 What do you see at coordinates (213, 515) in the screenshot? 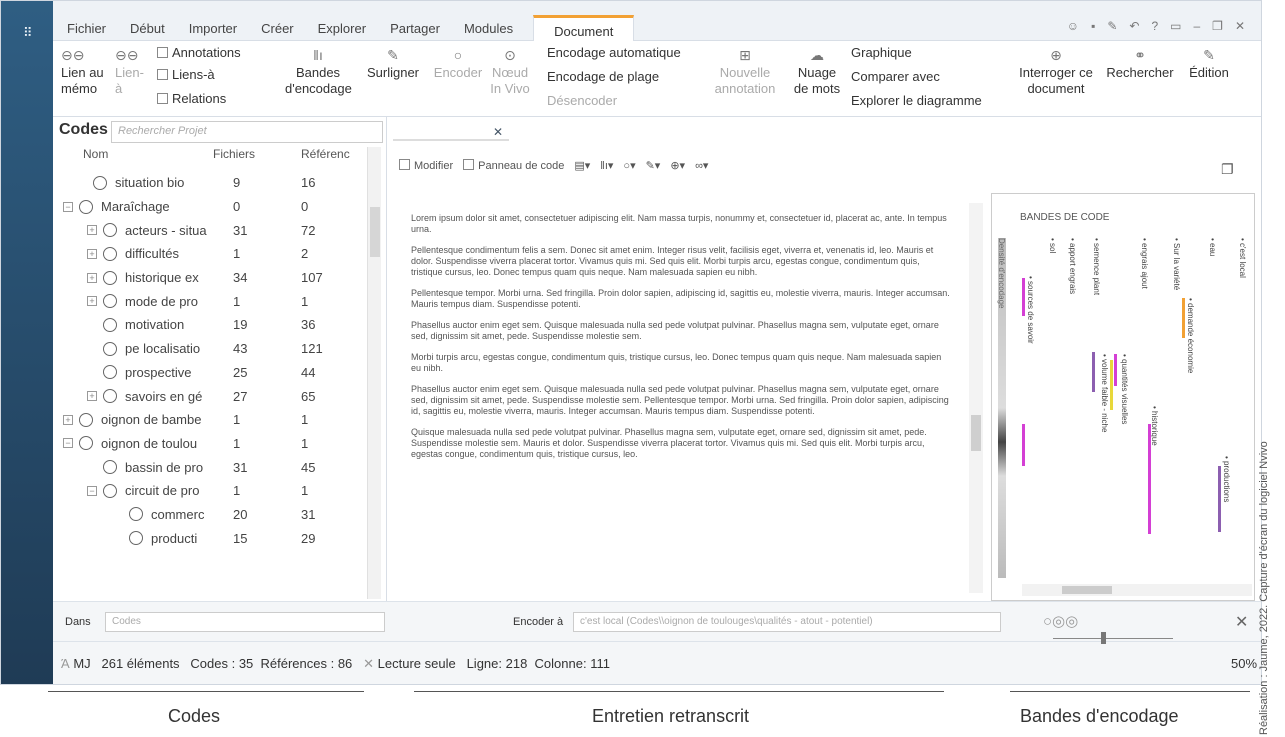
I see `code-row: commerc 20 31` at bounding box center [213, 515].